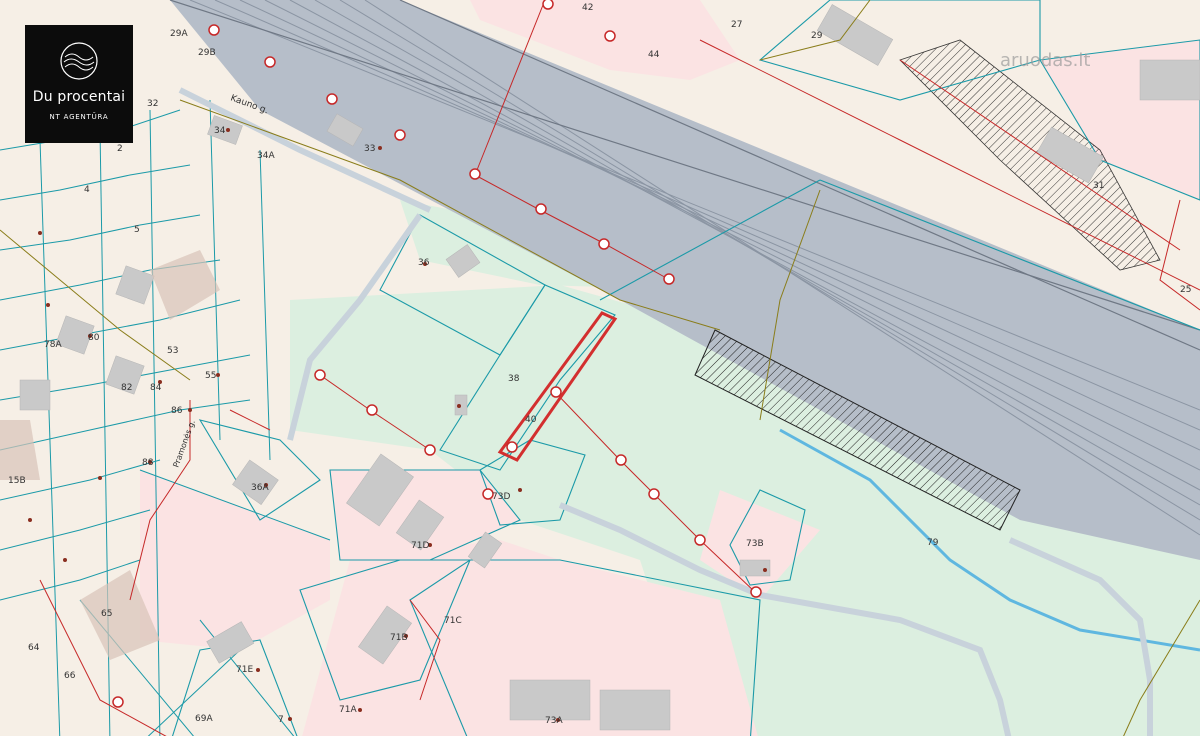  Describe the element at coordinates (369, 149) in the screenshot. I see `label-33: 33` at that location.